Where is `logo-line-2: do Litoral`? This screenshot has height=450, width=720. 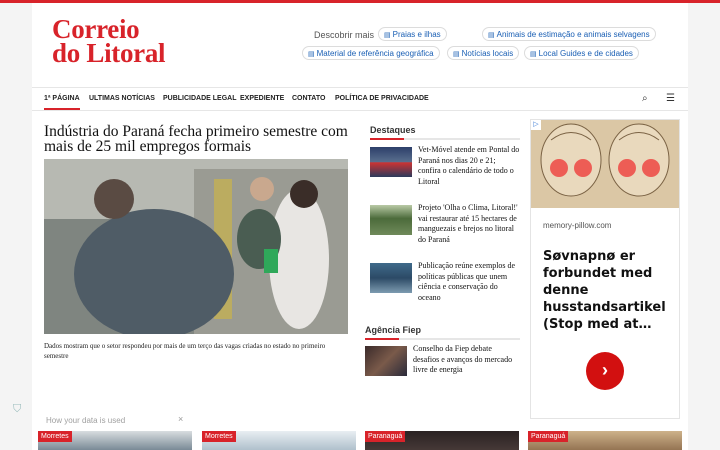
logo-line-2: do Litoral is located at coordinates (109, 53).